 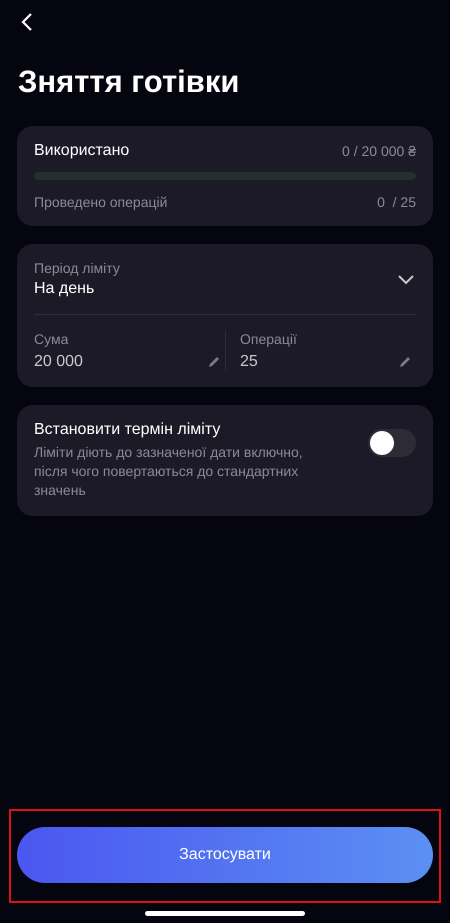 I want to click on field-label: Сума, so click(x=52, y=339).